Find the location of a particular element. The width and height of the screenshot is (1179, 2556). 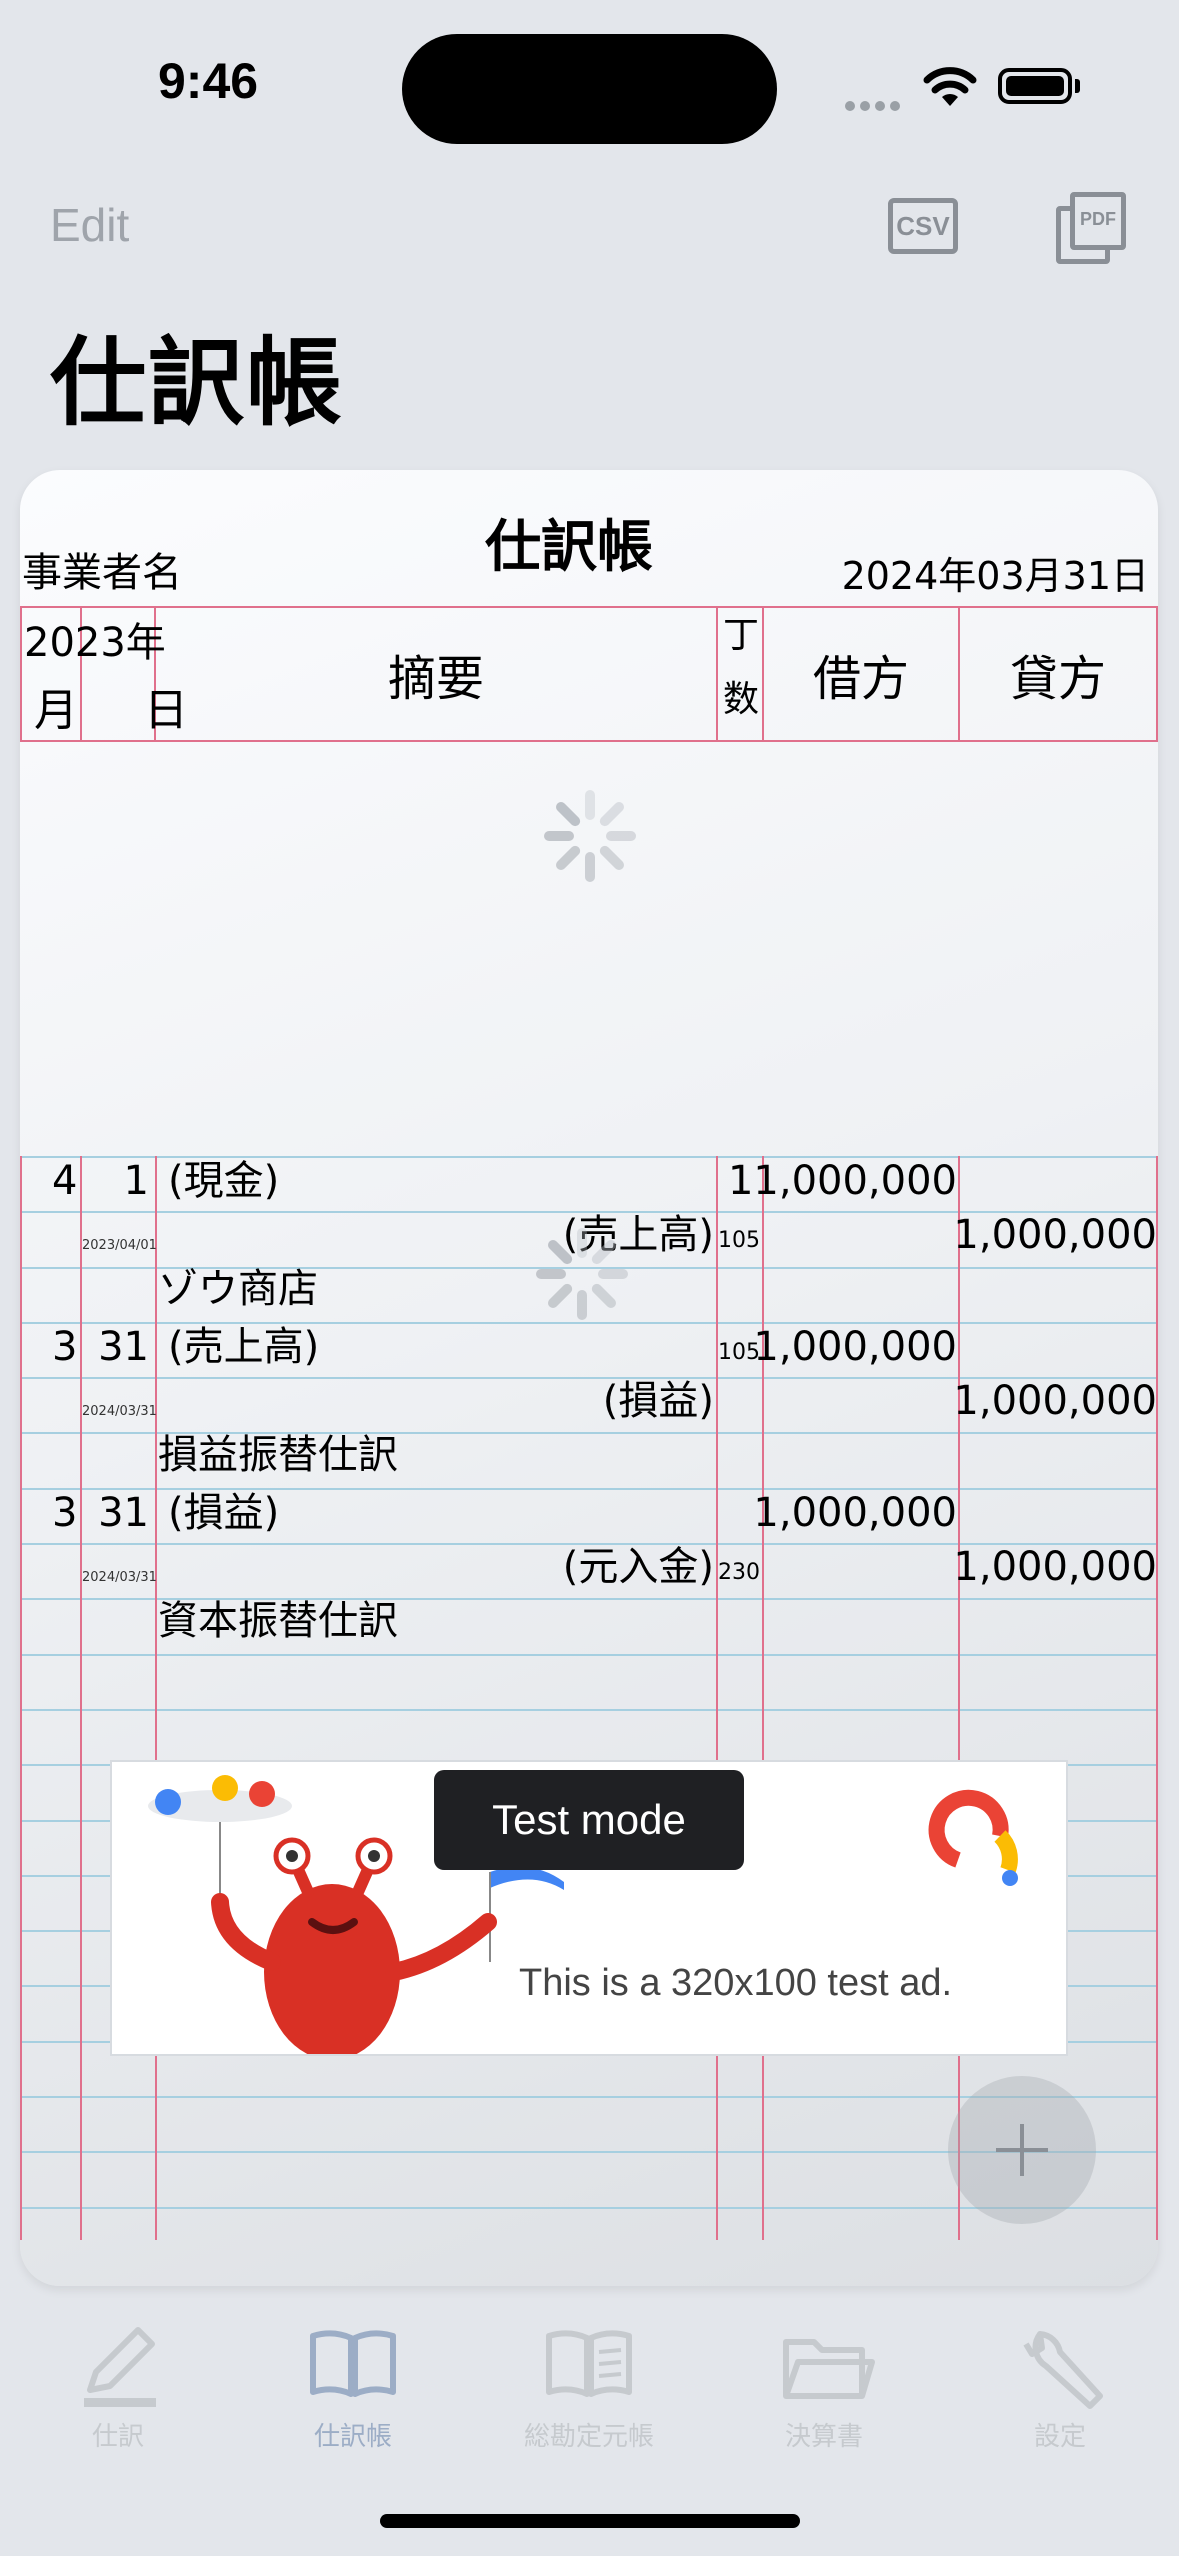

add-entry-button is located at coordinates (1022, 2150).